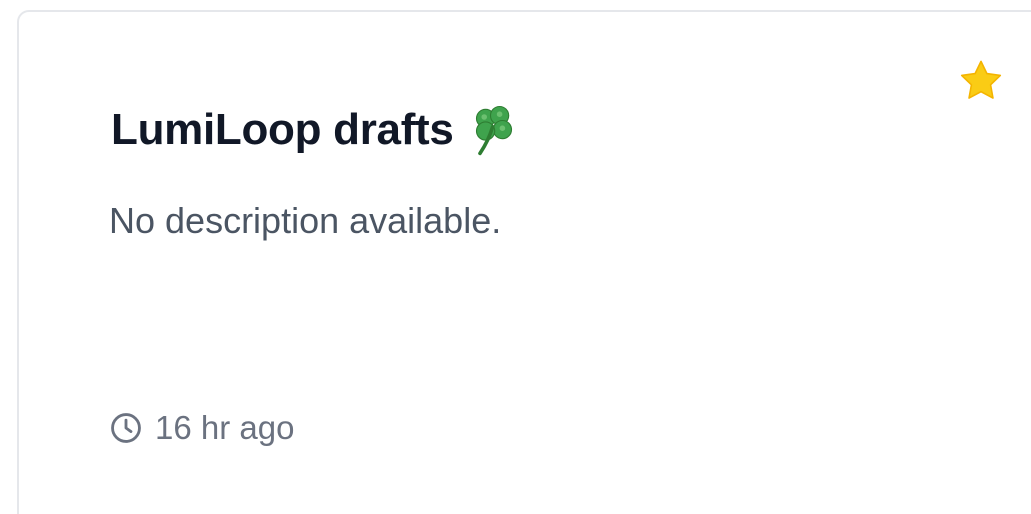 This screenshot has width=1031, height=514. I want to click on card-title: LumiLoop drafts, so click(282, 130).